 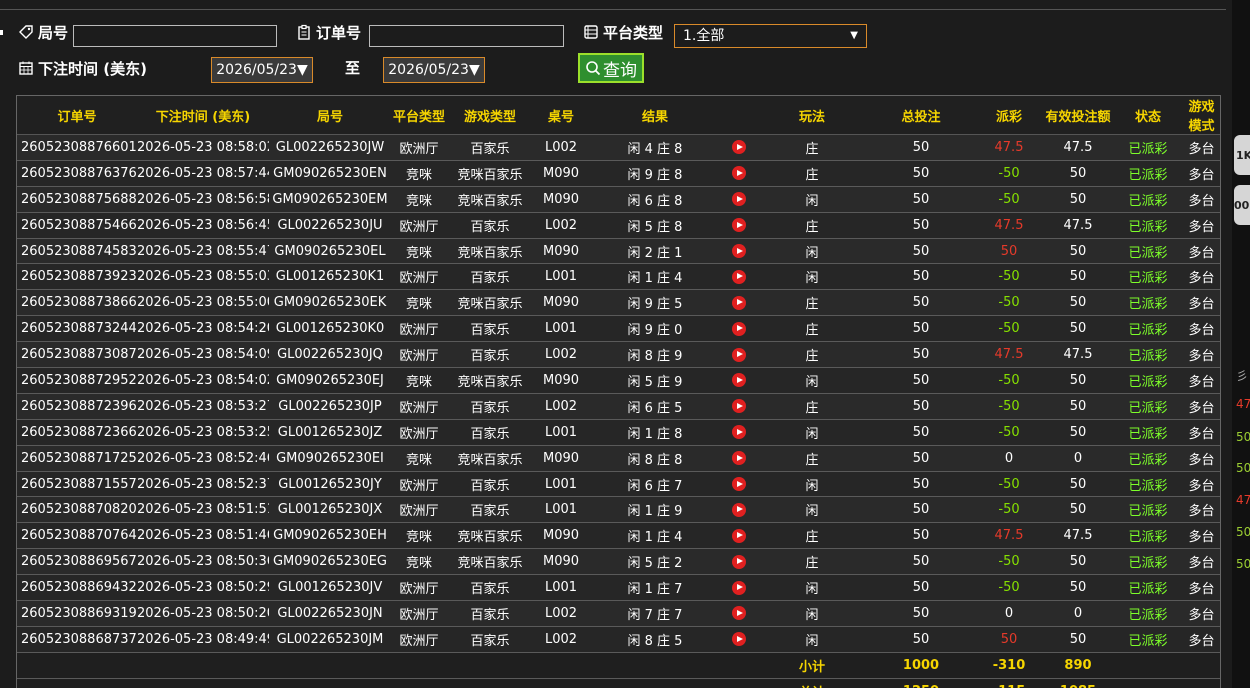 What do you see at coordinates (262, 70) in the screenshot?
I see `date-from-select: 2026/05/23▼` at bounding box center [262, 70].